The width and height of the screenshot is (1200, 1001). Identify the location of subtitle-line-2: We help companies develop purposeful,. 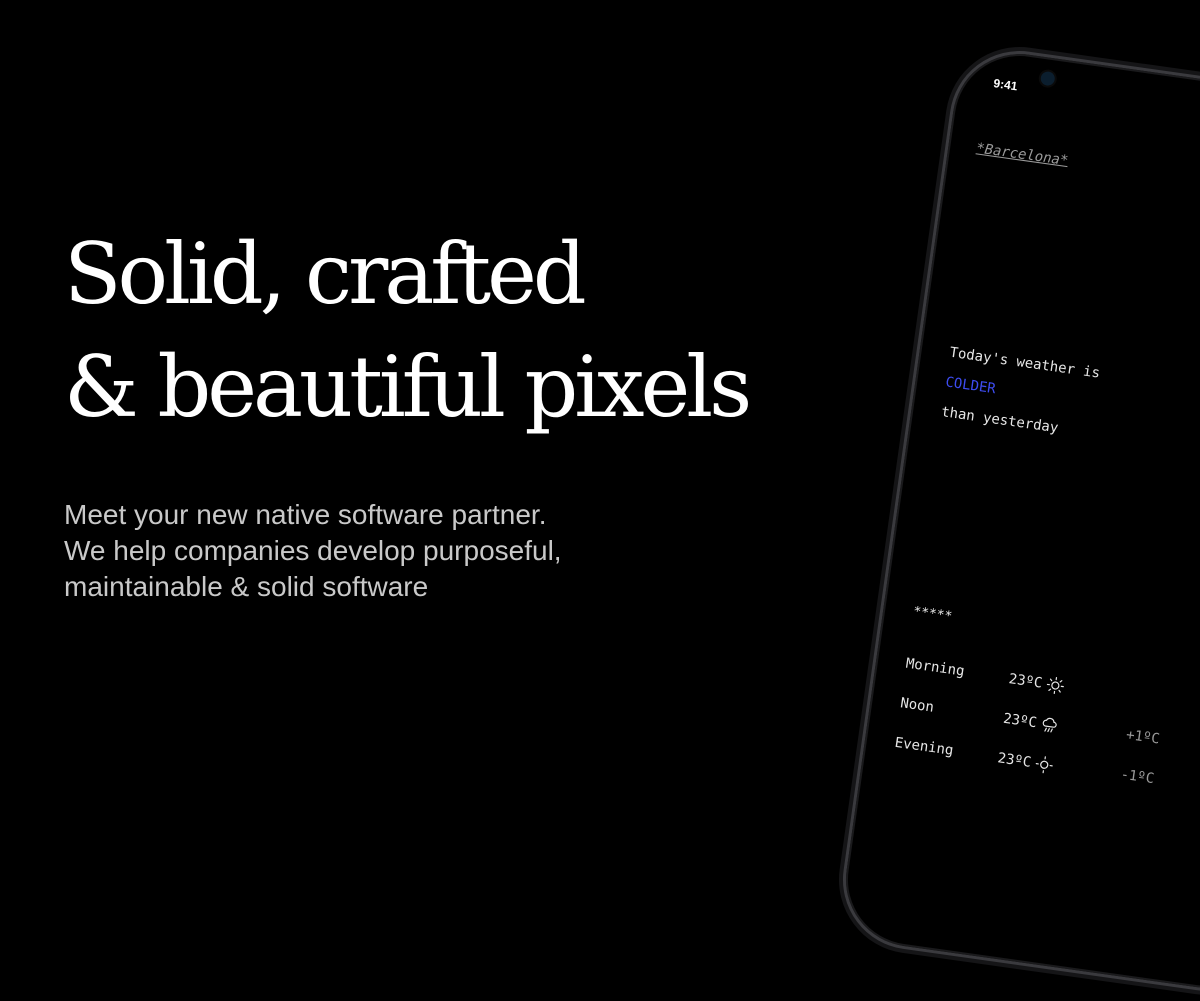
(384, 551).